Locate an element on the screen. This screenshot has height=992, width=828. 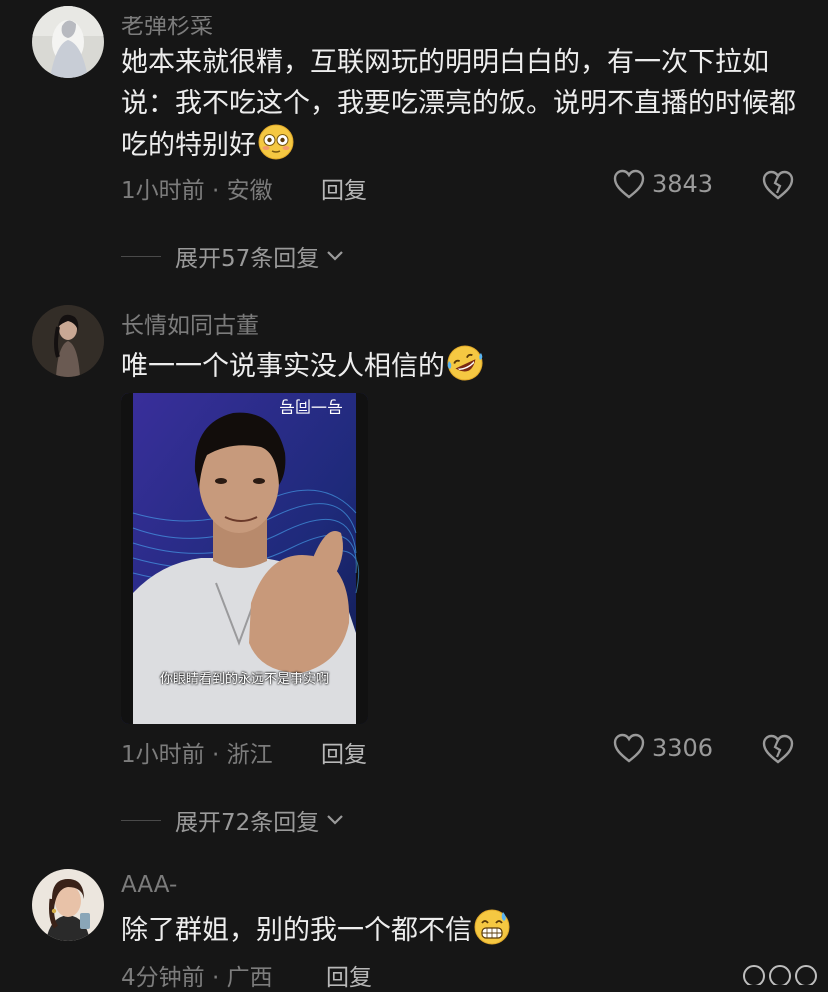
rolling-laughing-face-icon is located at coordinates (465, 363).